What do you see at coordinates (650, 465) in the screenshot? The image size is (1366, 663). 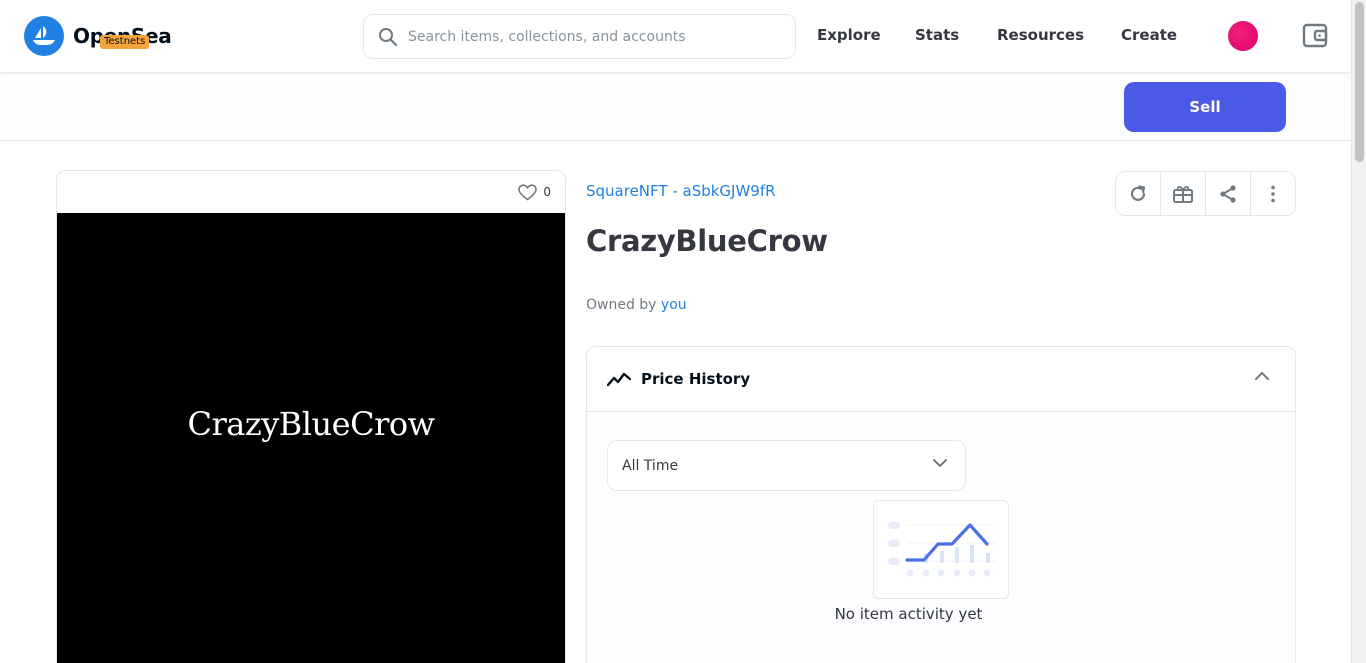 I see `time-range-value: All Time` at bounding box center [650, 465].